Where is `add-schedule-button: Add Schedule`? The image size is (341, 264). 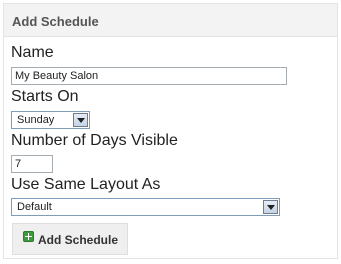
add-schedule-button: Add Schedule is located at coordinates (70, 239).